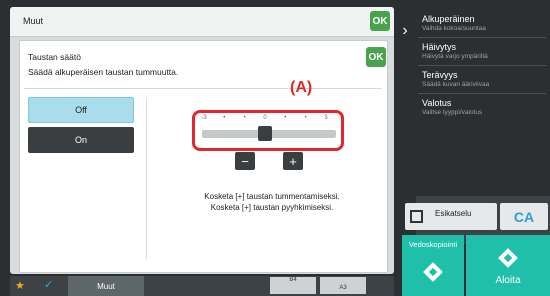 The image size is (550, 296). What do you see at coordinates (455, 56) in the screenshot?
I see `side-item-subtitle: Häivytä varjo ympäriltä` at bounding box center [455, 56].